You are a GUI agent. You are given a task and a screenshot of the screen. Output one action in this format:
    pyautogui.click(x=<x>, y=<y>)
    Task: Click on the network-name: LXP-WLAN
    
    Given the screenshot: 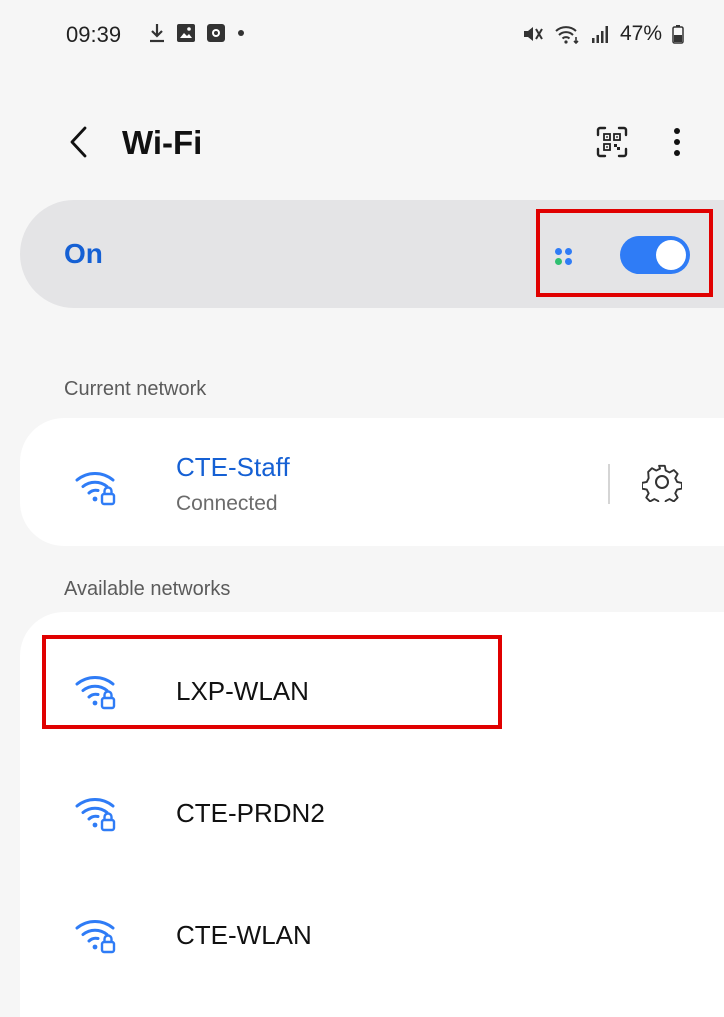 What is the action you would take?
    pyautogui.click(x=242, y=691)
    